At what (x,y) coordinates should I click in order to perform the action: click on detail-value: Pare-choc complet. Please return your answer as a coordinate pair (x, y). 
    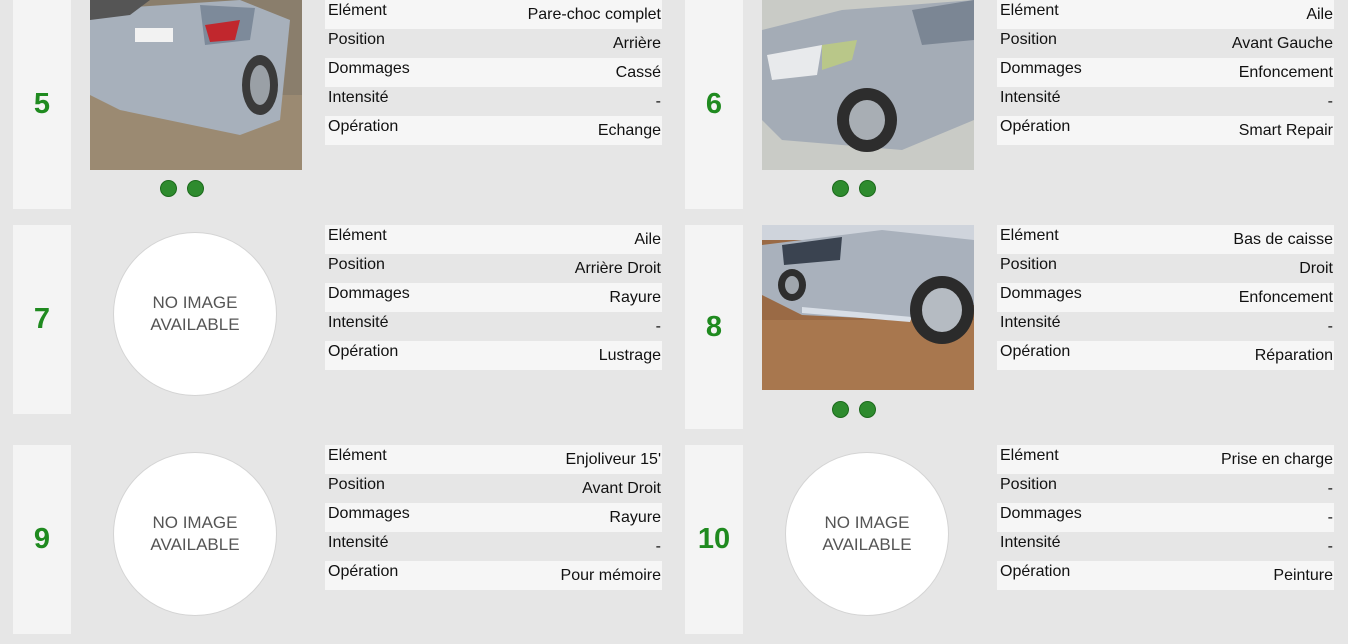
    Looking at the image, I should click on (594, 14).